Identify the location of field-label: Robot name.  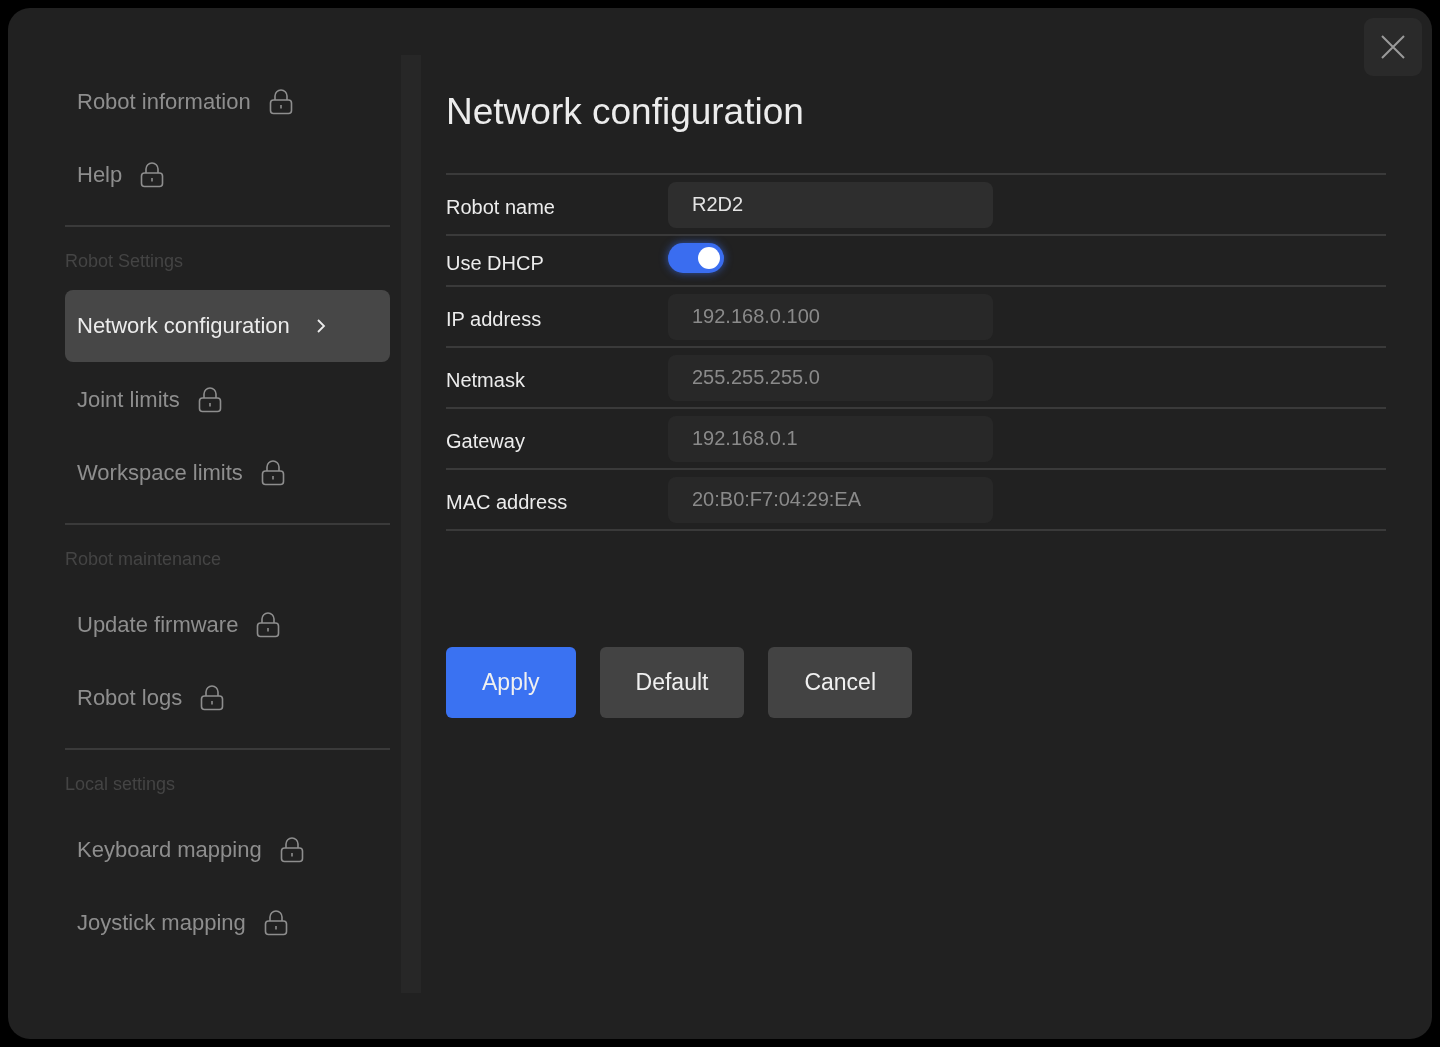
(501, 207).